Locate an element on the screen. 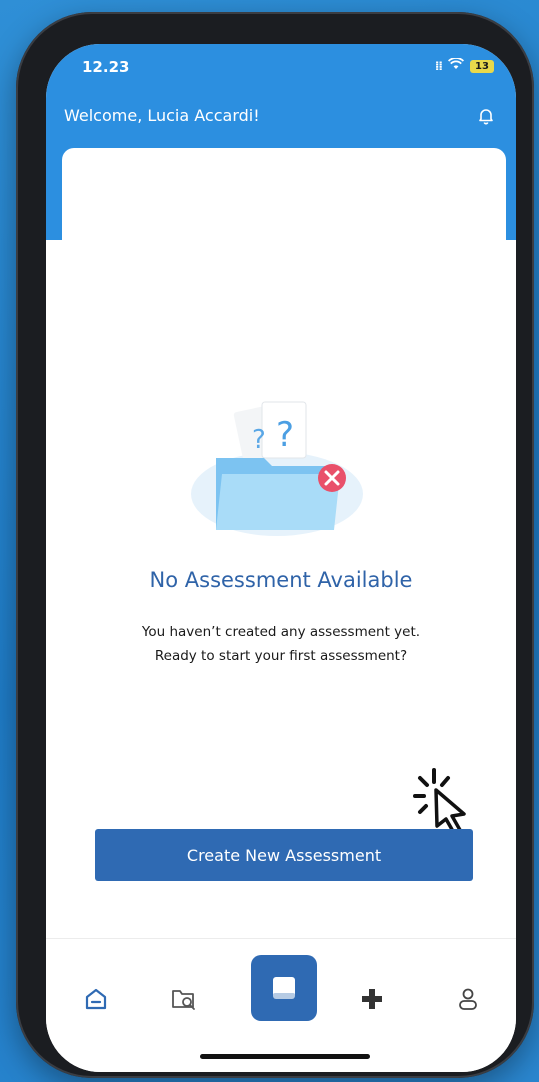 The image size is (539, 1082). nav-home is located at coordinates (96, 999).